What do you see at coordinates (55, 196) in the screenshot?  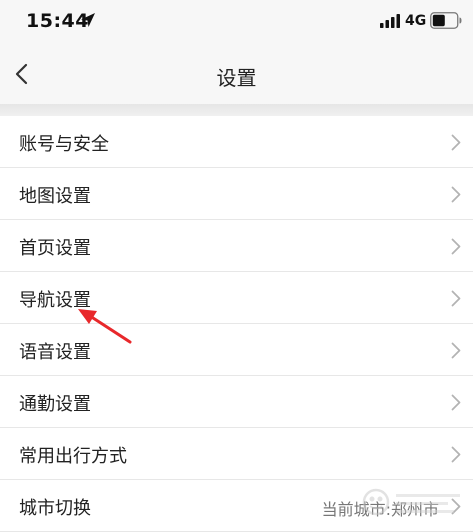 I see `item-label: 地图设置` at bounding box center [55, 196].